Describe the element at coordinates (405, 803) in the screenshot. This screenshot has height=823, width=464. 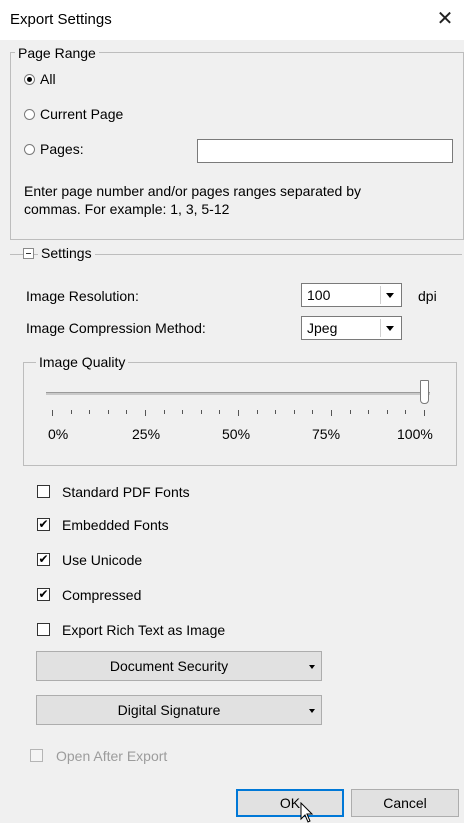
I see `cancel-button: Cancel` at that location.